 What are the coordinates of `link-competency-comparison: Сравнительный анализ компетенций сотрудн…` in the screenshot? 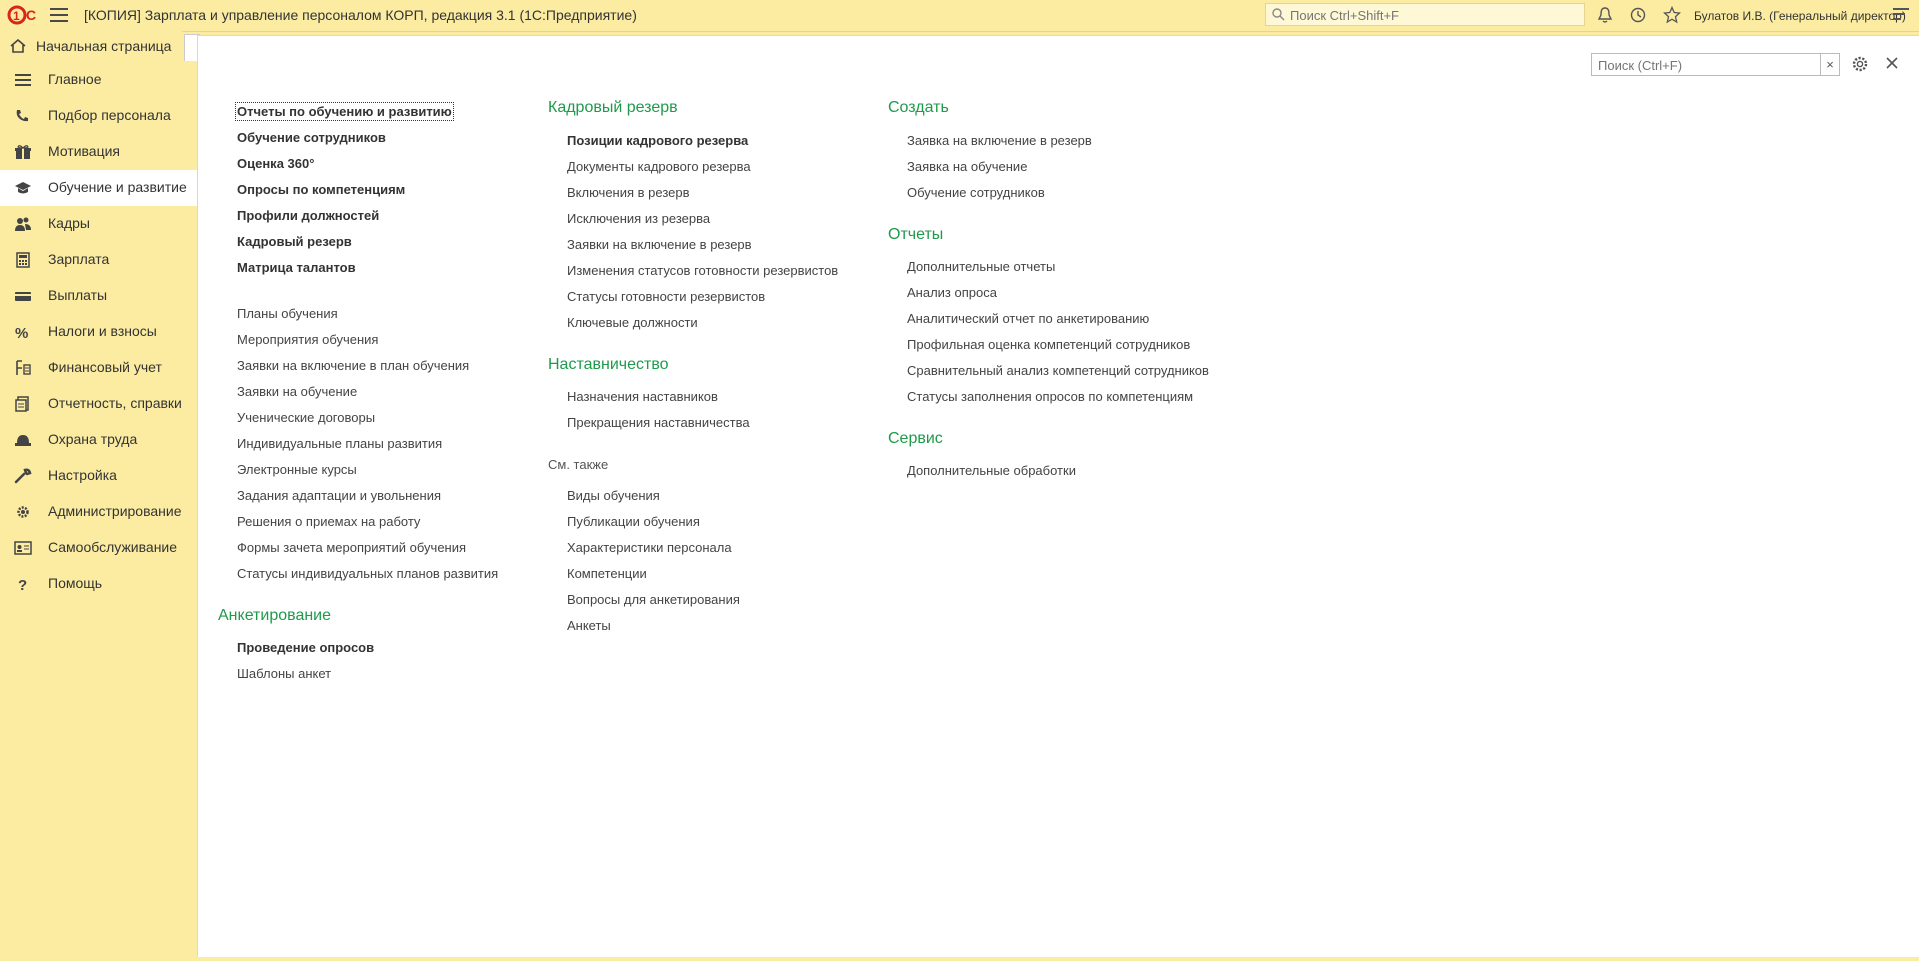 It's located at (1058, 370).